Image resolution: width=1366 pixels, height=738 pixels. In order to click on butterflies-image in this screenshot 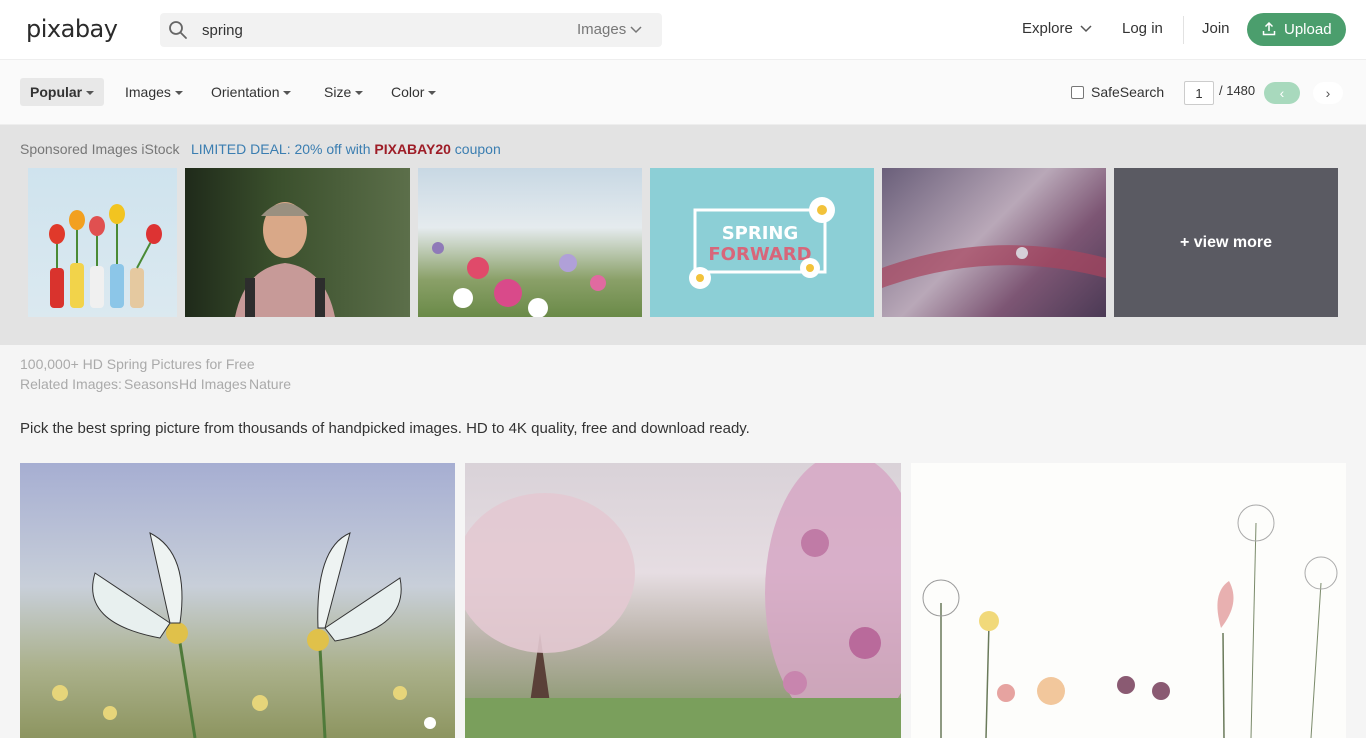, I will do `click(244, 635)`.